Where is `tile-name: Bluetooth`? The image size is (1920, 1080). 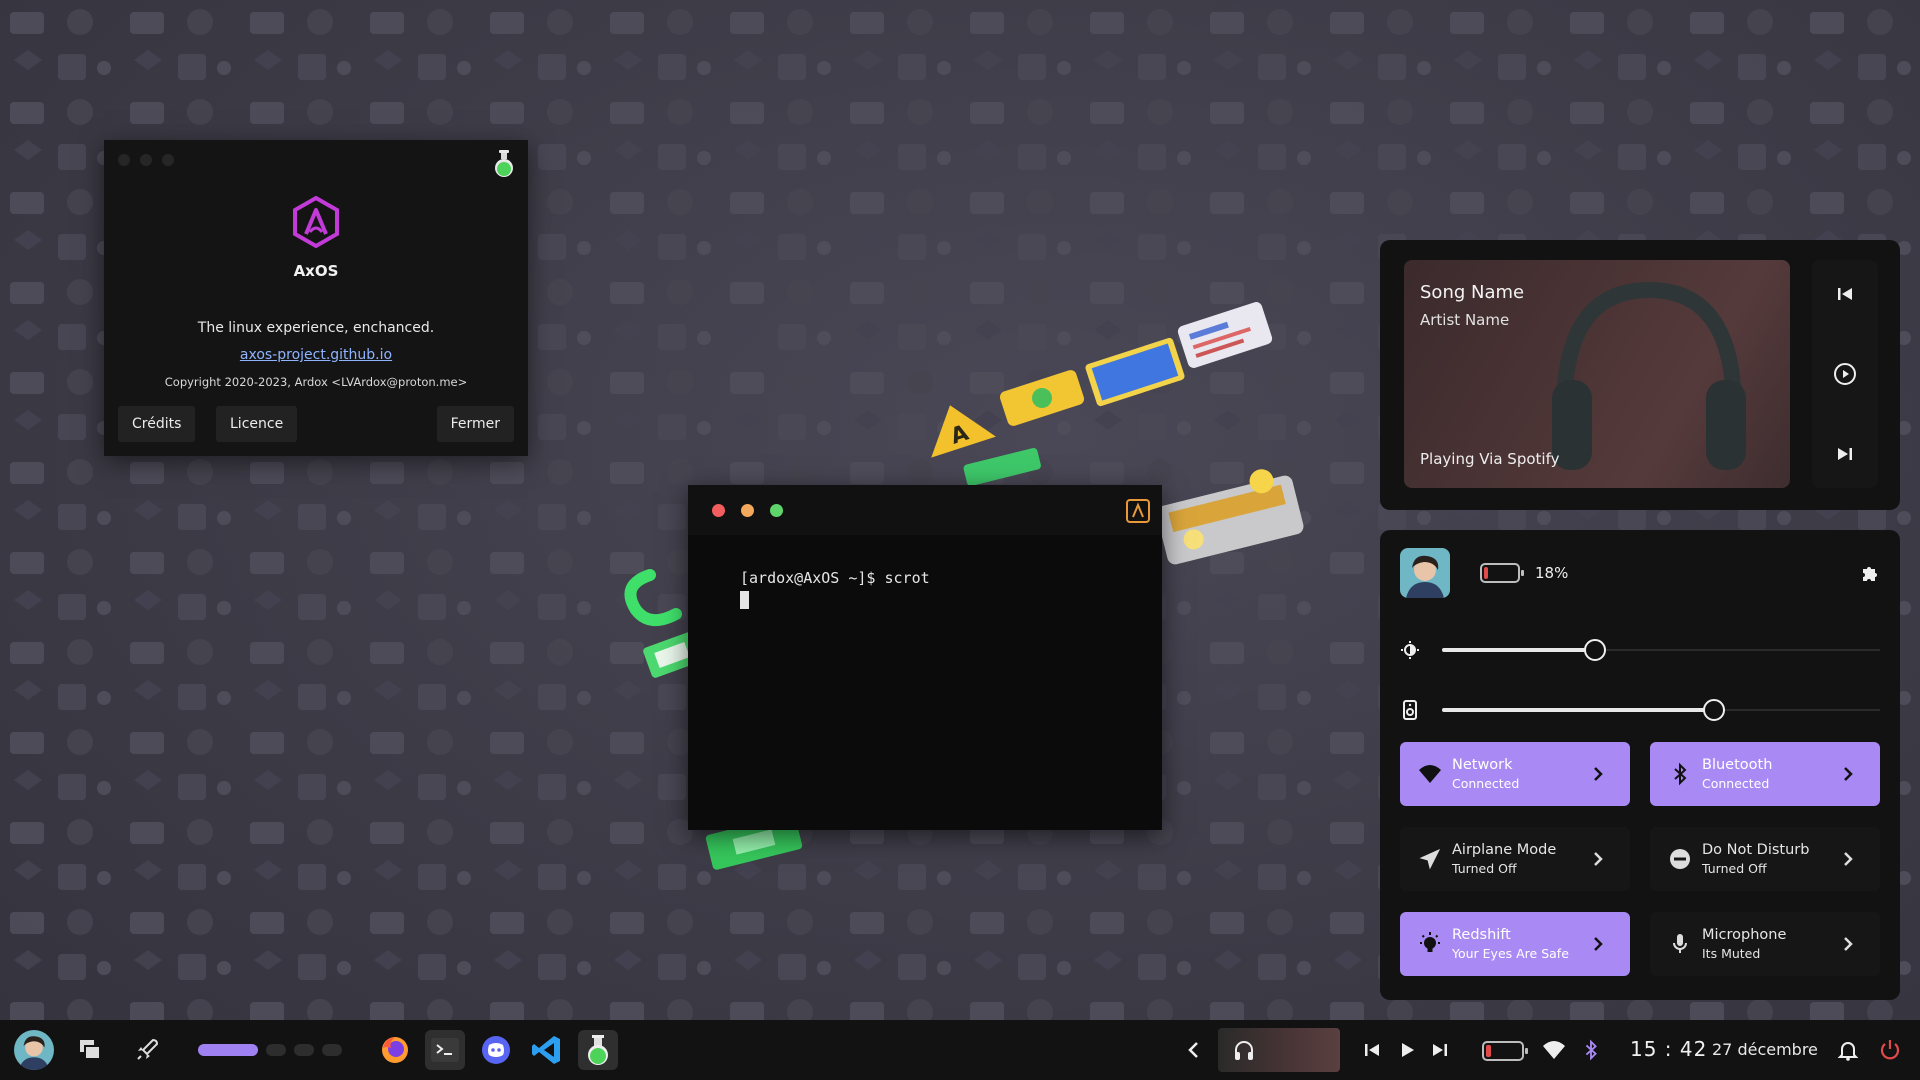
tile-name: Bluetooth is located at coordinates (1737, 765).